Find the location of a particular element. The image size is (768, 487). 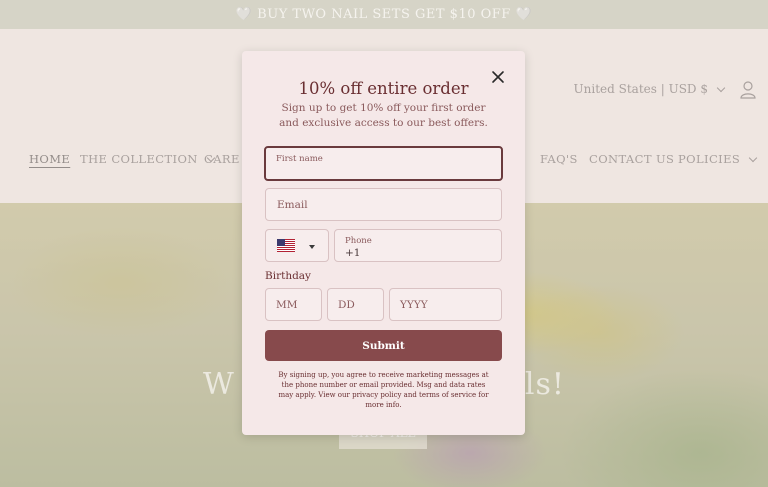

submit-label: Submit is located at coordinates (383, 345).